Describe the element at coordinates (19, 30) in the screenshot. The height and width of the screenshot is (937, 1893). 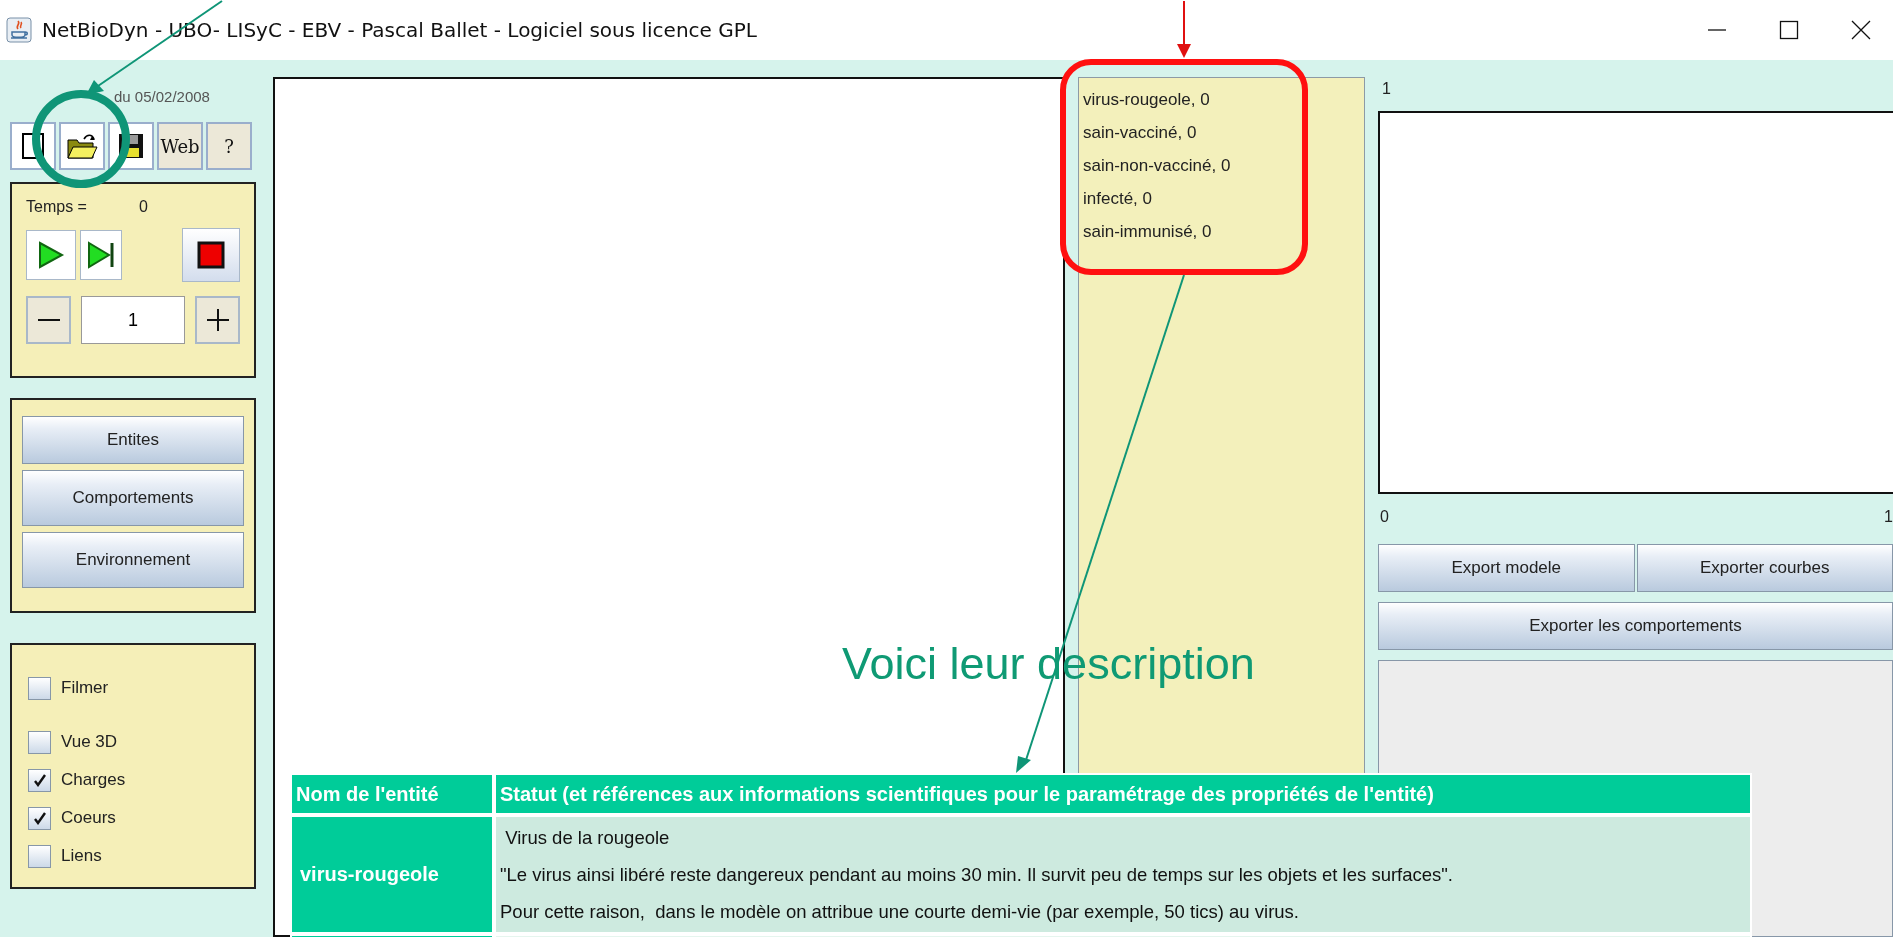
I see `app-icon` at that location.